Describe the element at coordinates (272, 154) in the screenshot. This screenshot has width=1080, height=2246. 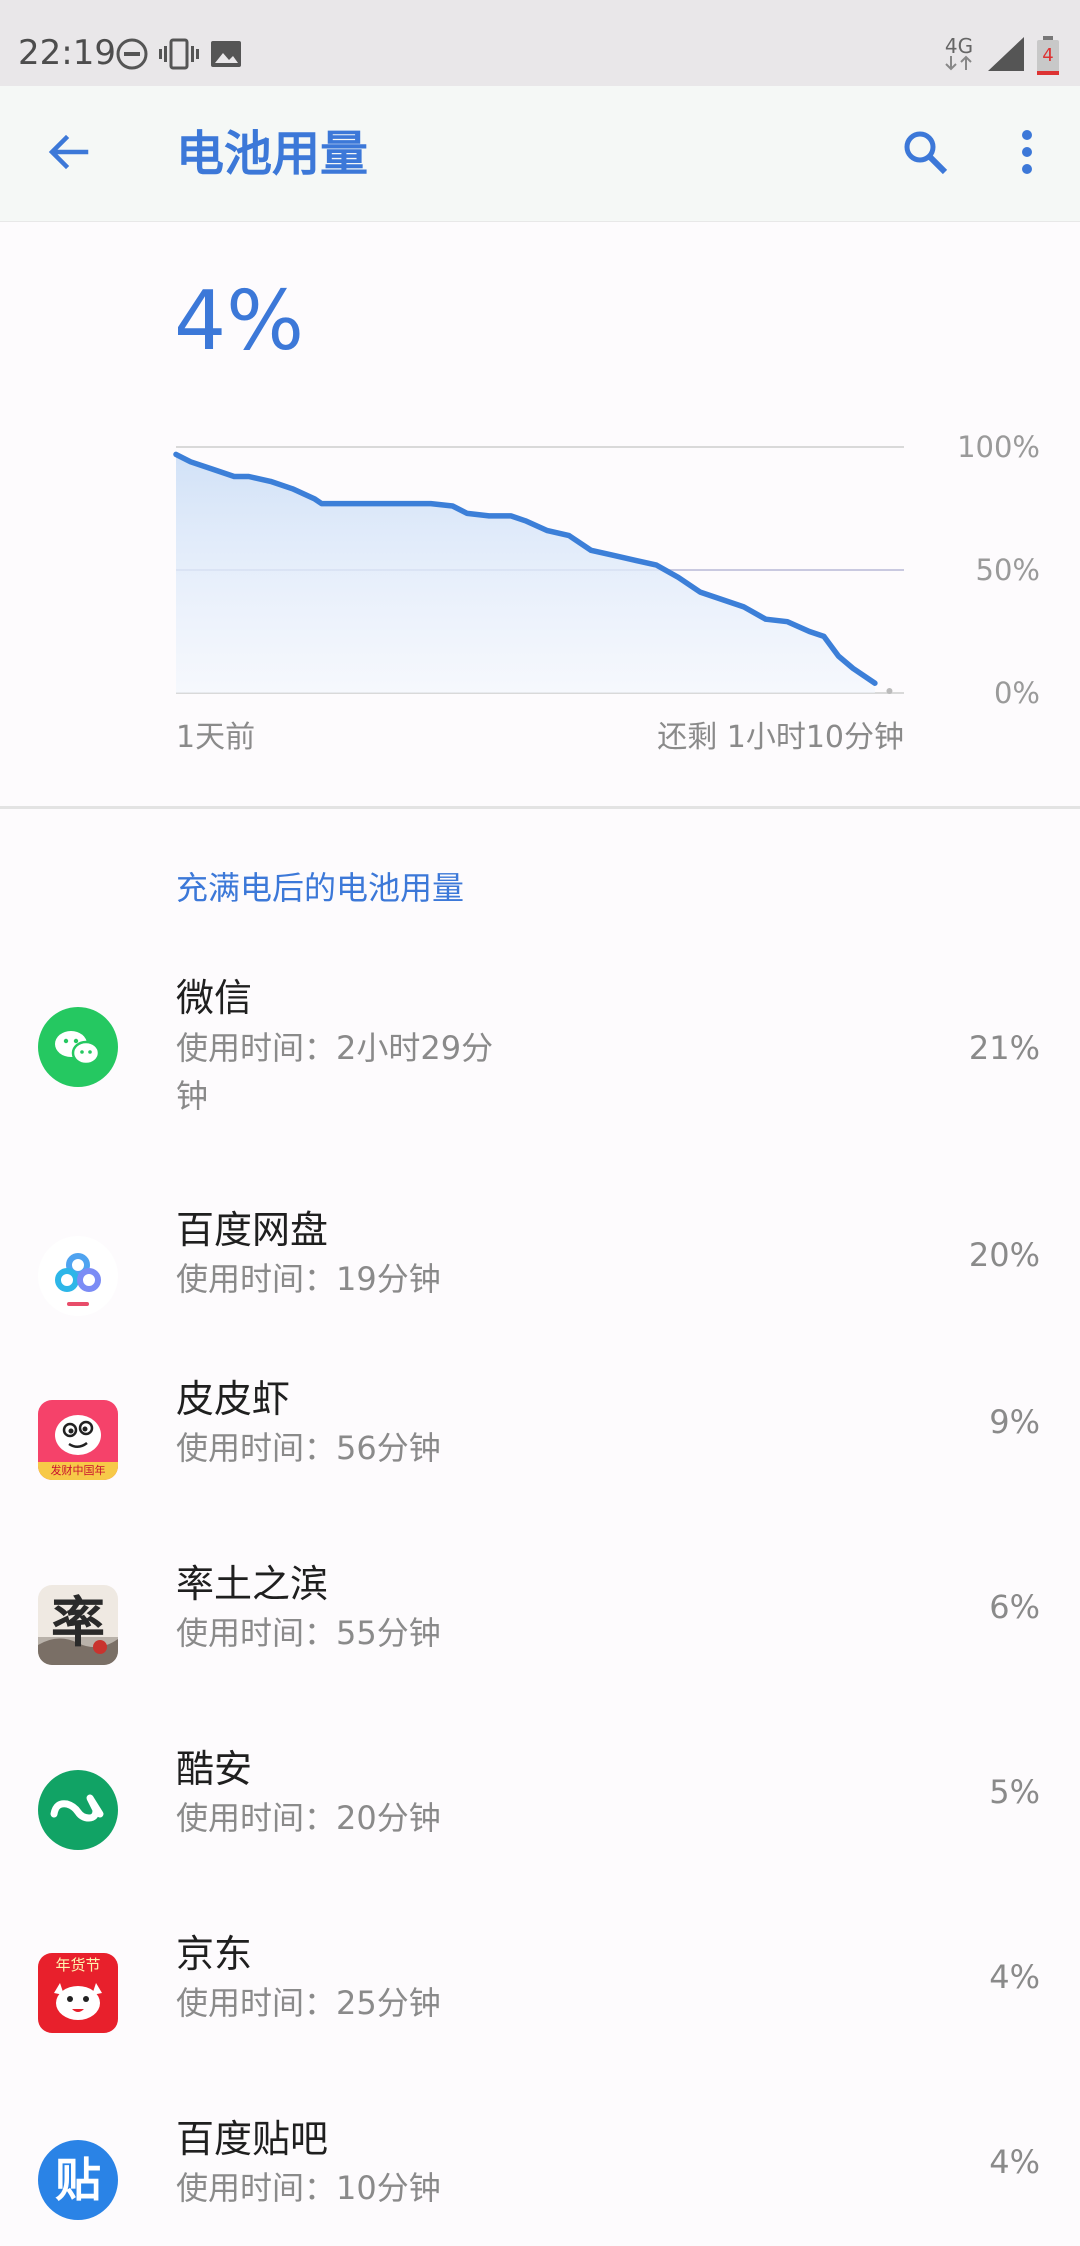
I see `page-title: 电池用量` at that location.